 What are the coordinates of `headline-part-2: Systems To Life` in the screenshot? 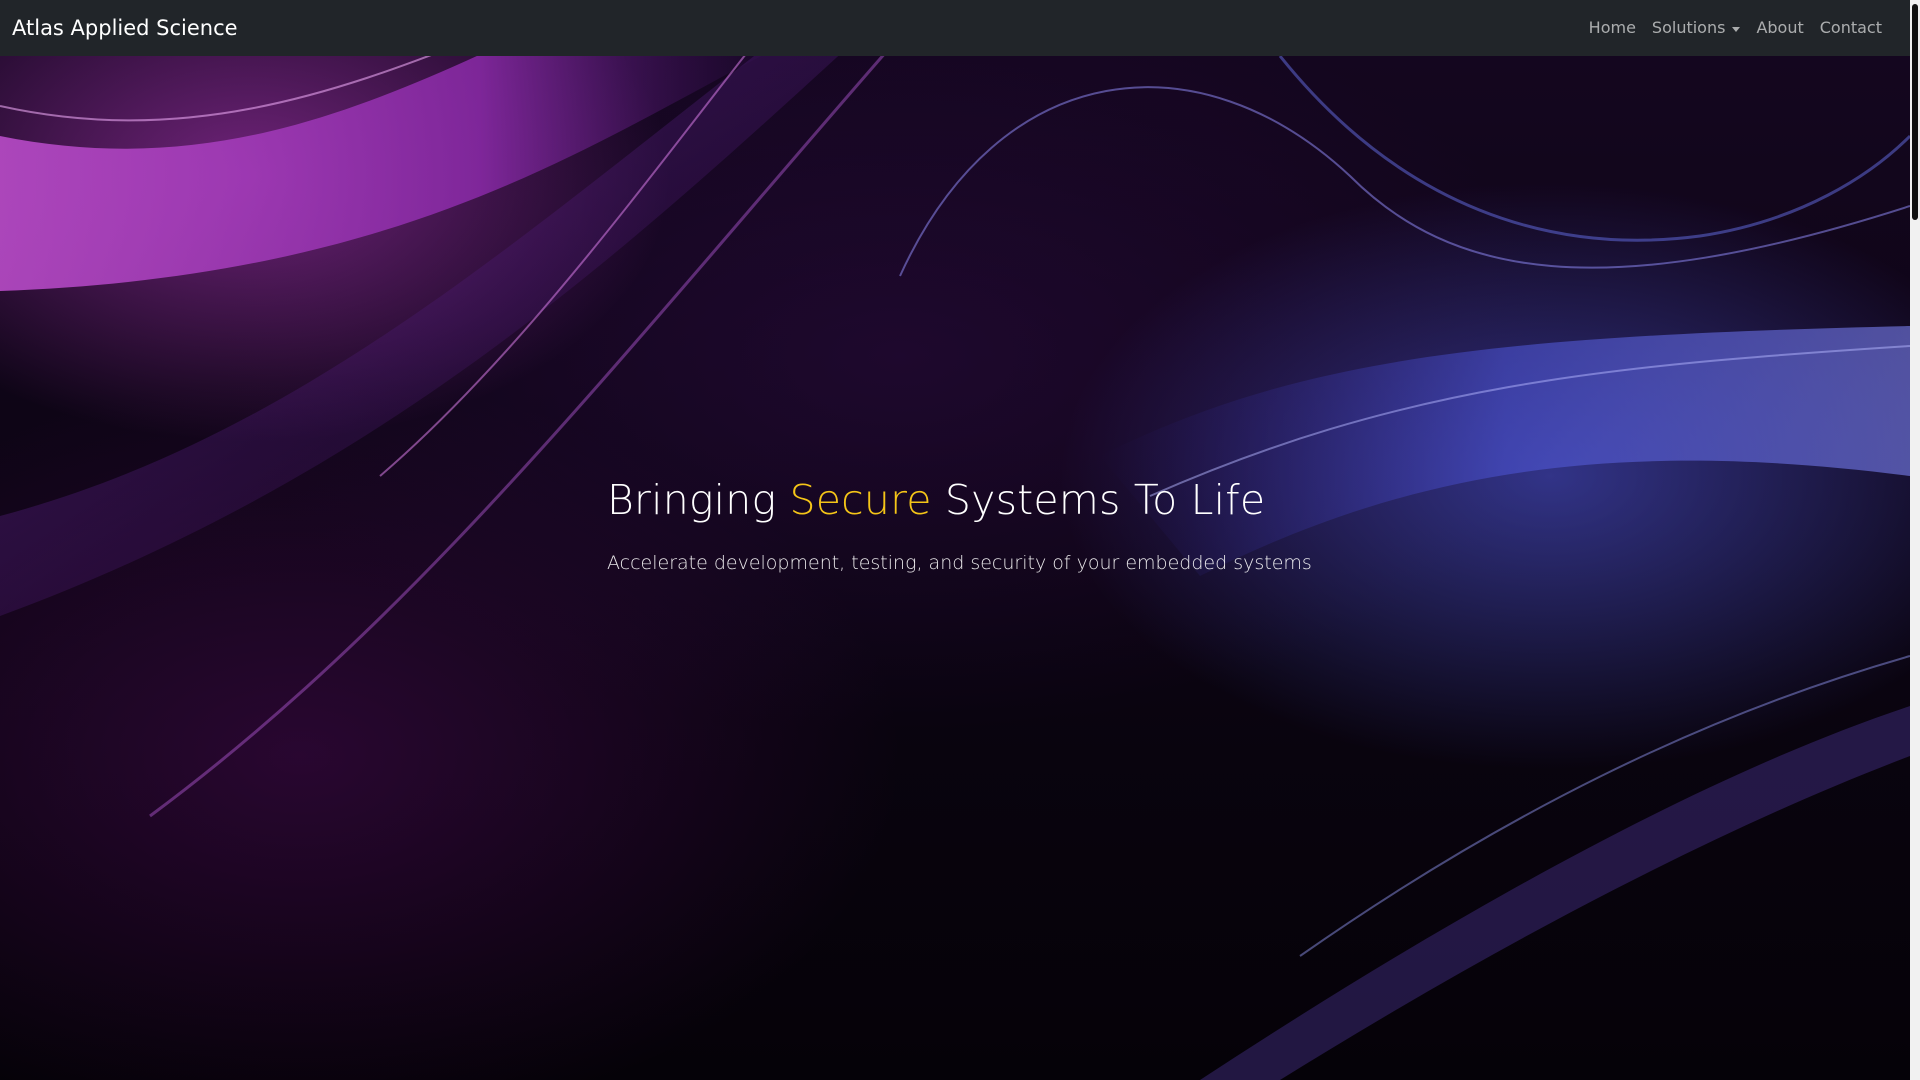 It's located at (1098, 500).